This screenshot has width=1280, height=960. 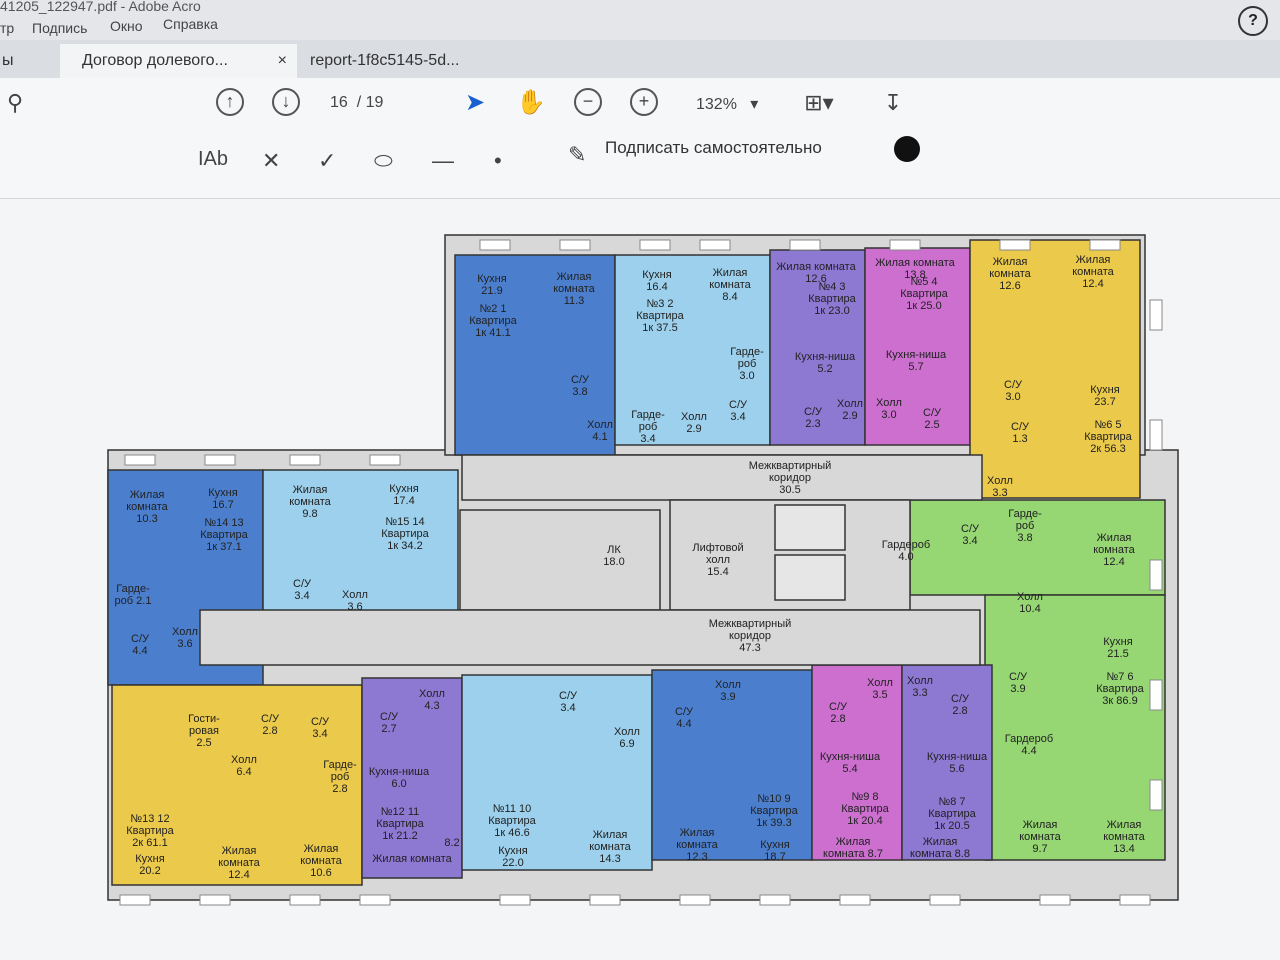 I want to click on zoom-out-icon: −, so click(x=588, y=102).